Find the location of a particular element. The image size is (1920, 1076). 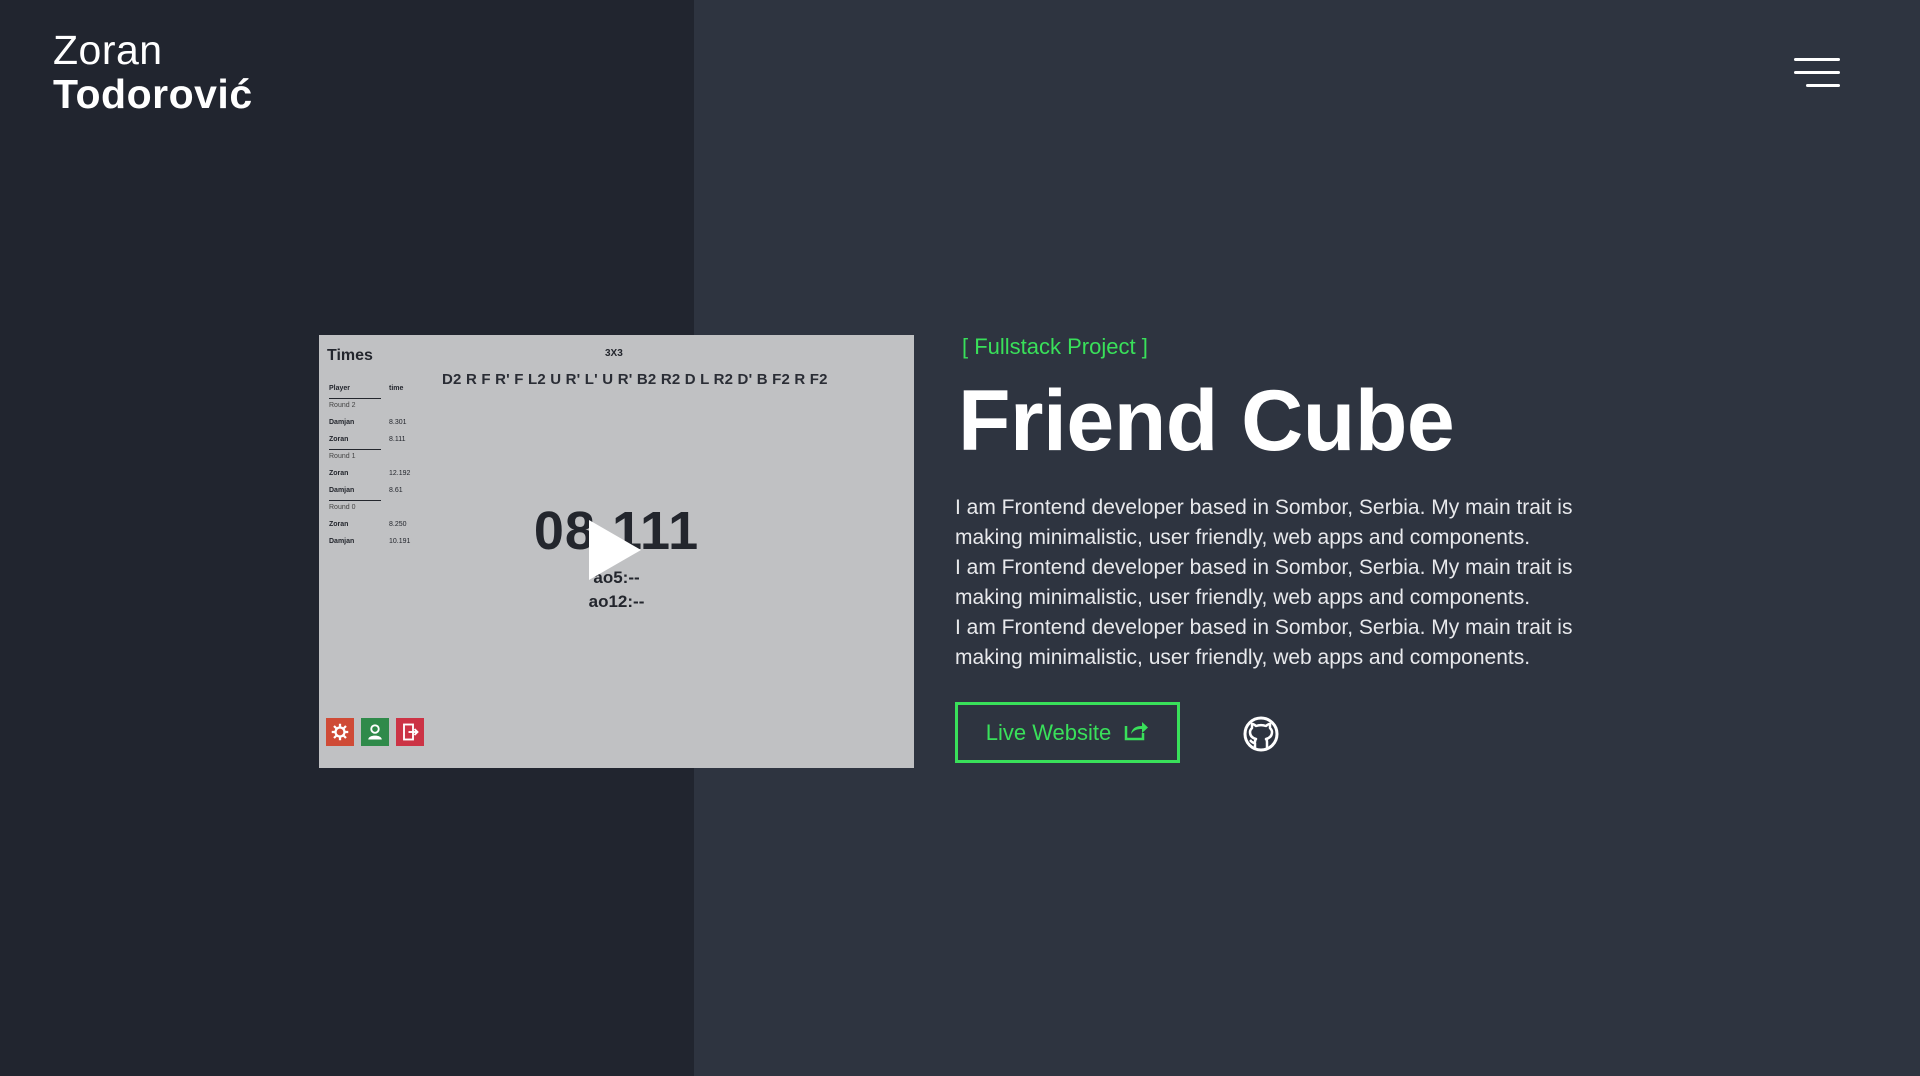

table-header-time: time is located at coordinates (396, 388).